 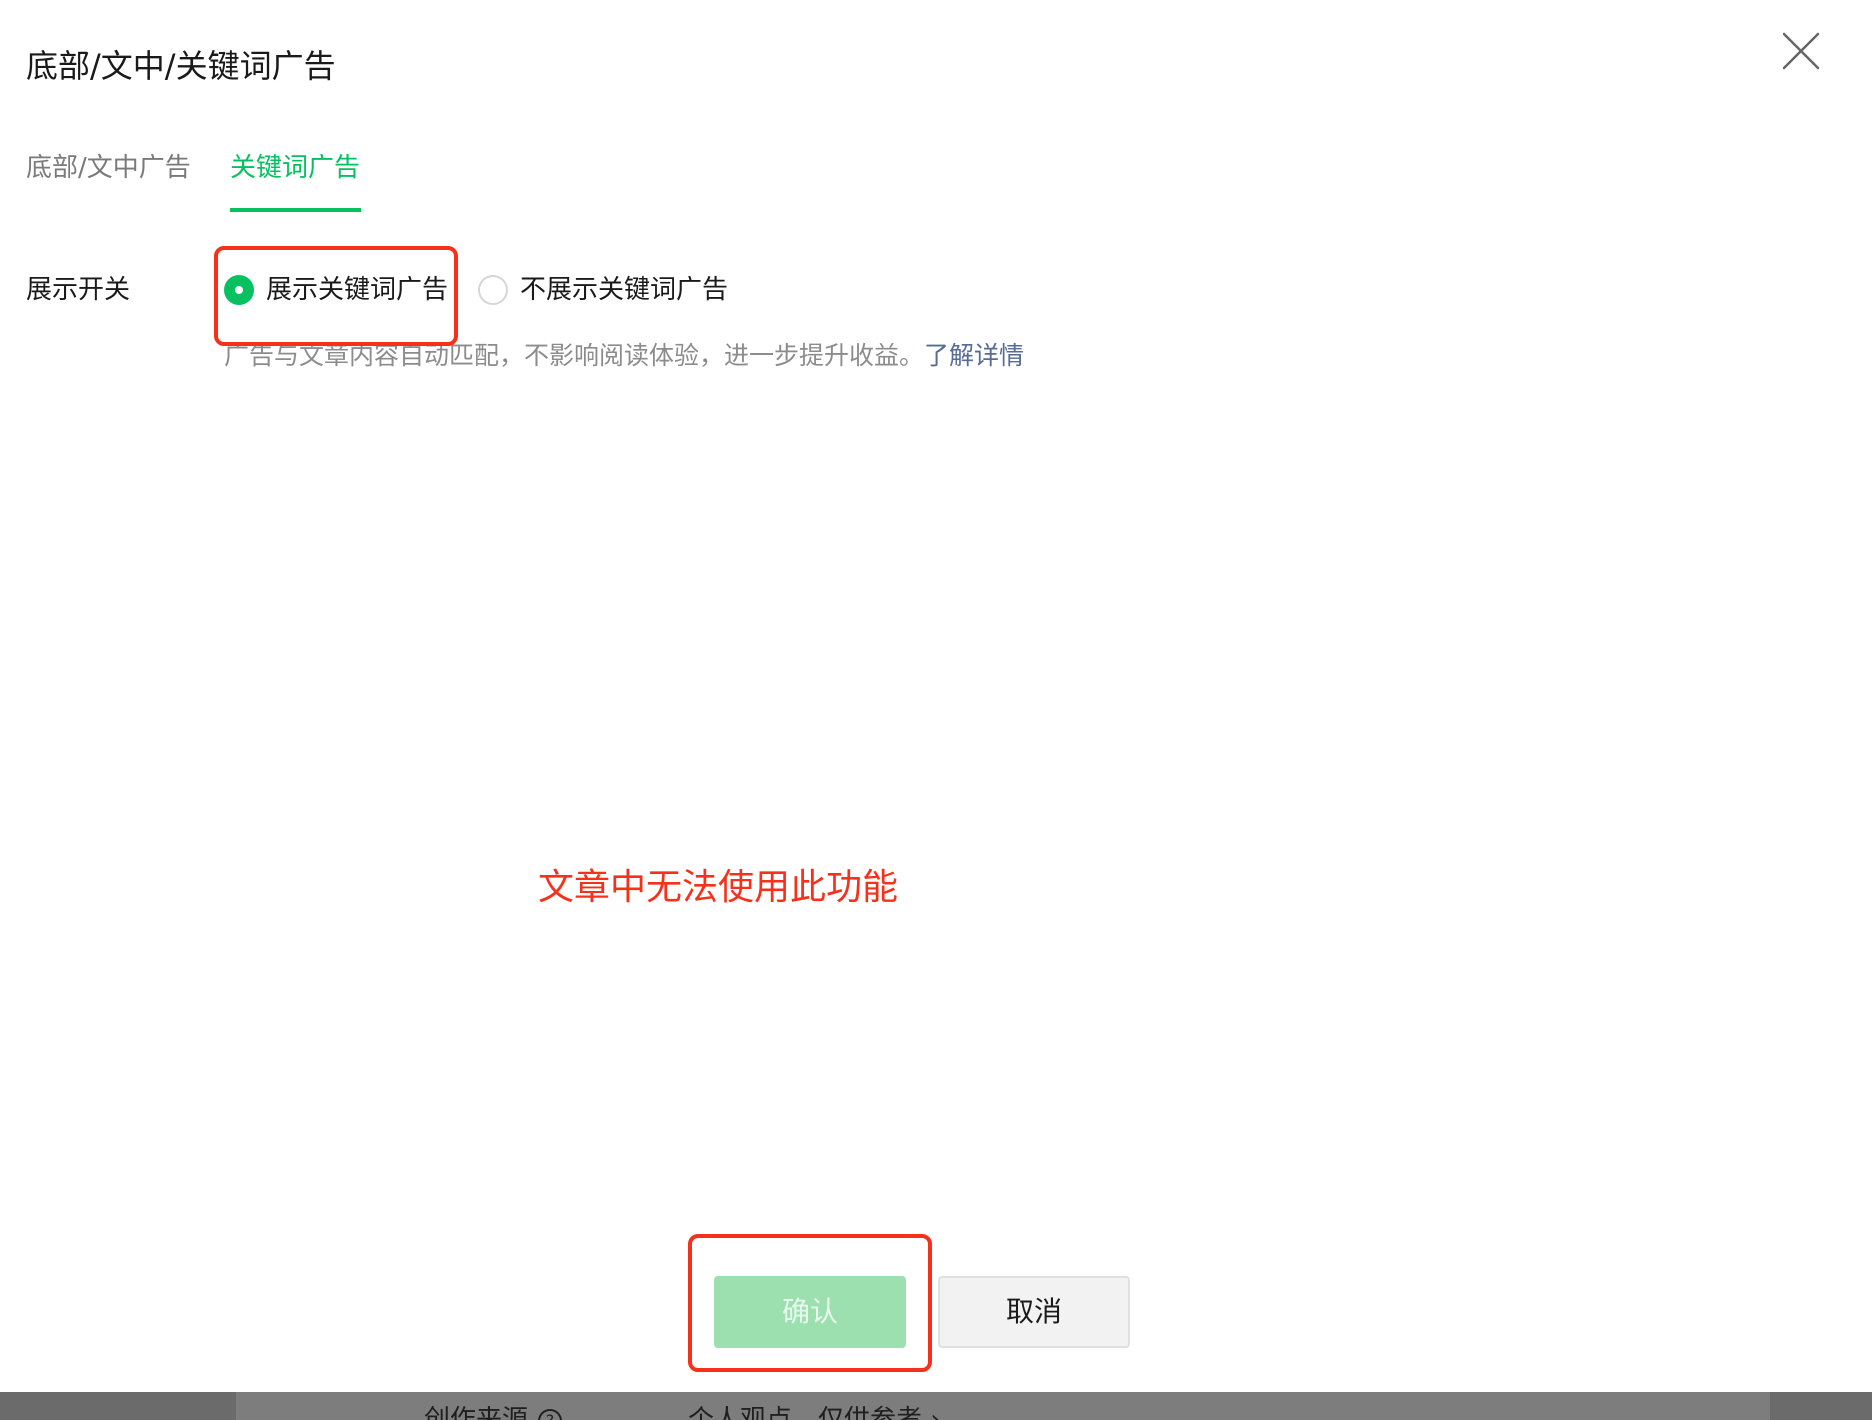 I want to click on annotation-note: 文章中无法使用此功能, so click(x=718, y=887).